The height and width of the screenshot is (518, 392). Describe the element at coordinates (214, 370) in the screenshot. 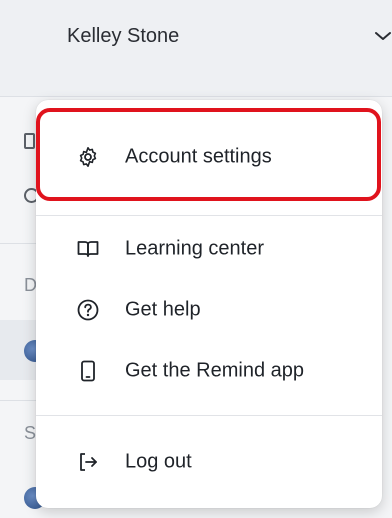

I see `menu-item-label: Get the Remind app` at that location.